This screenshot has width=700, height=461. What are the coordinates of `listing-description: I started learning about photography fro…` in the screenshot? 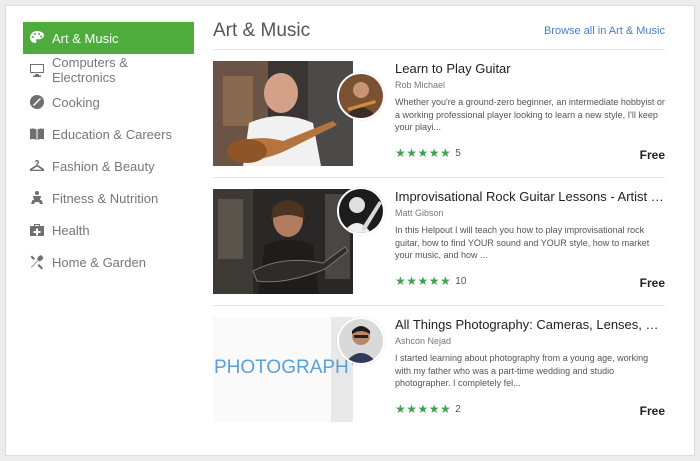 It's located at (522, 370).